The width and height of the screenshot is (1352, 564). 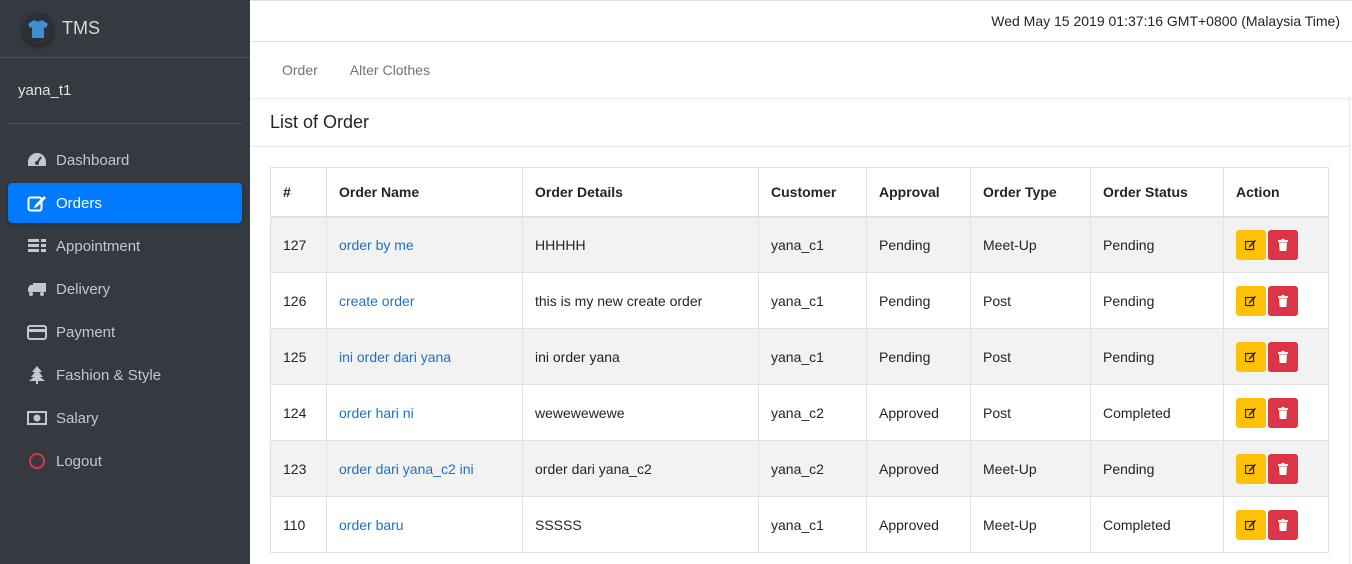 I want to click on sidebar-item-orders: Orders, so click(x=125, y=203).